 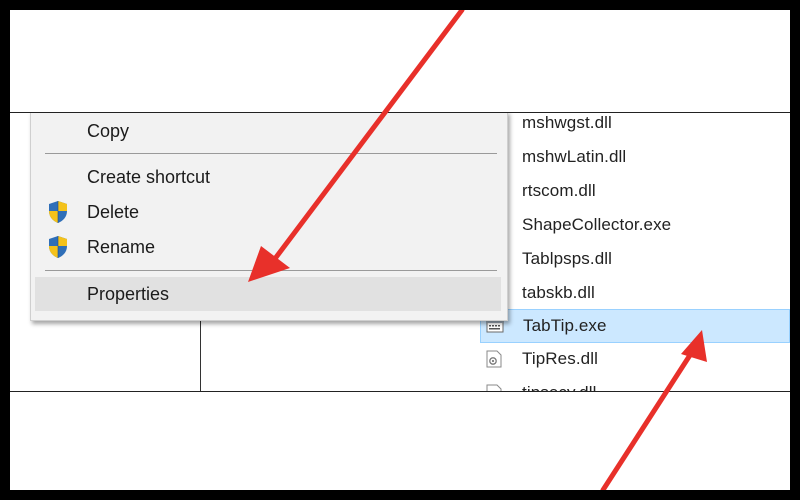 What do you see at coordinates (567, 122) in the screenshot?
I see `file-name: mshwgst.dll` at bounding box center [567, 122].